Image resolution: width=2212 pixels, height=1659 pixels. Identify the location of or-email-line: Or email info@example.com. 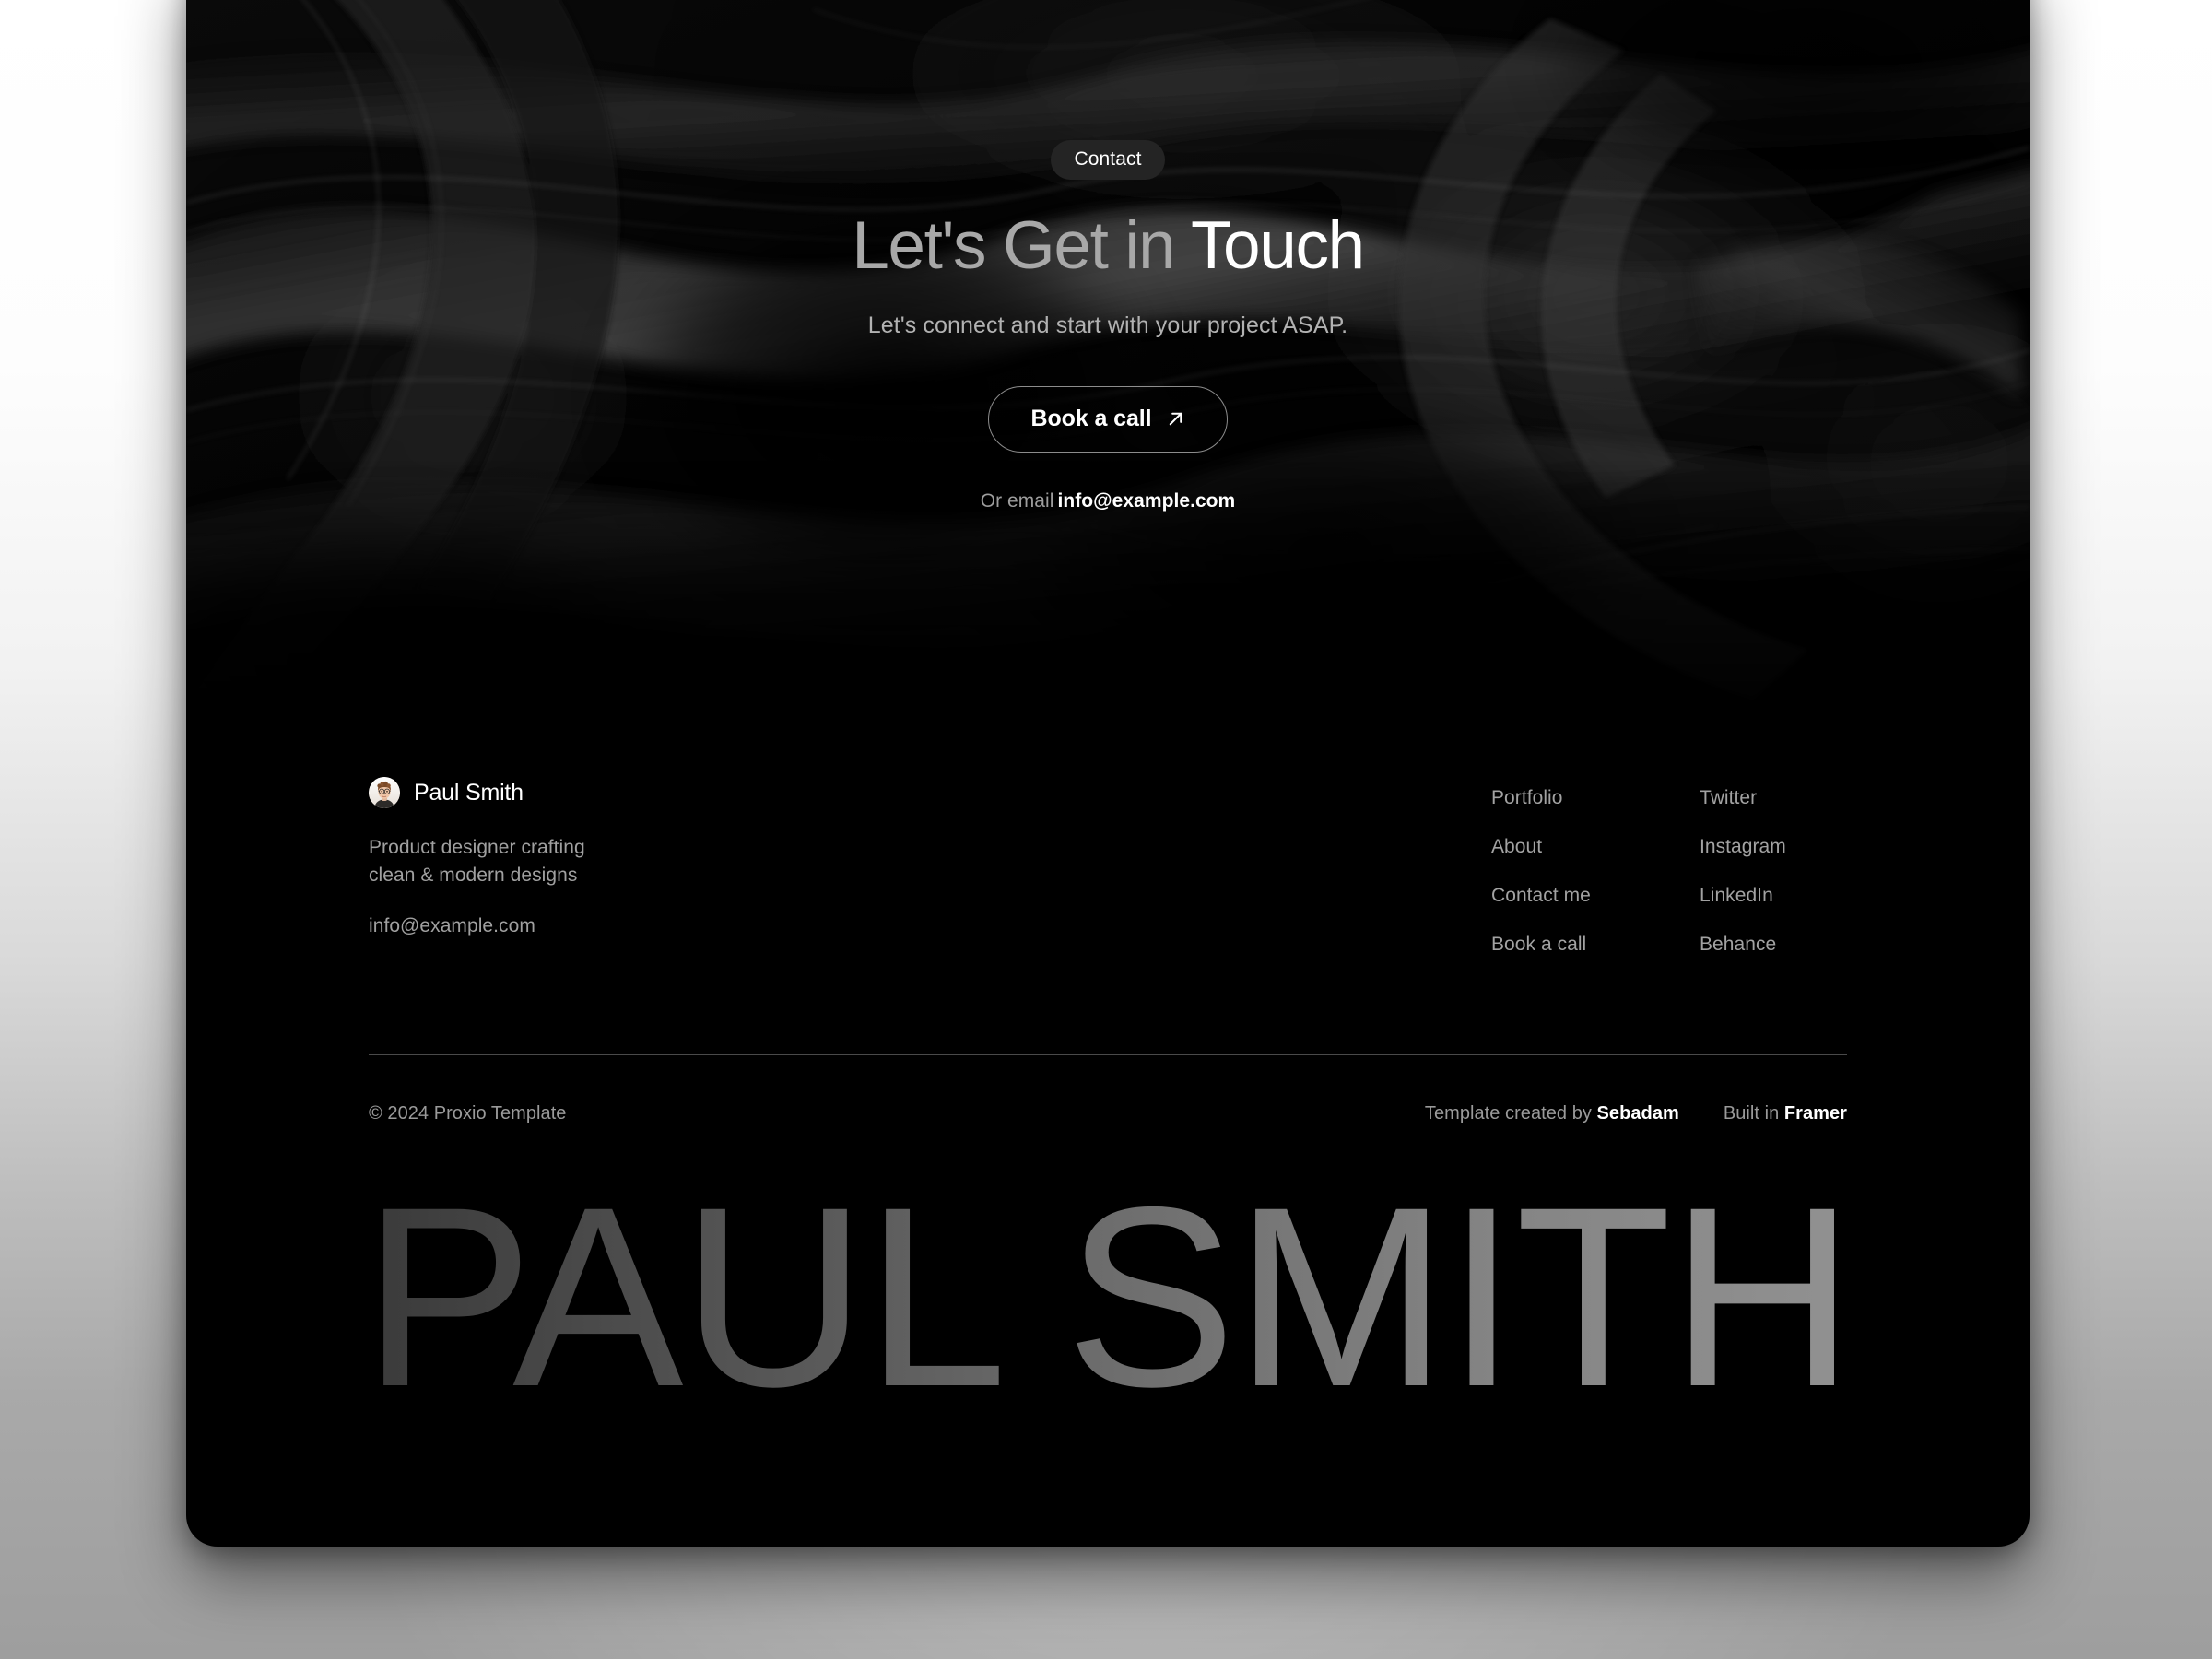
(1108, 501).